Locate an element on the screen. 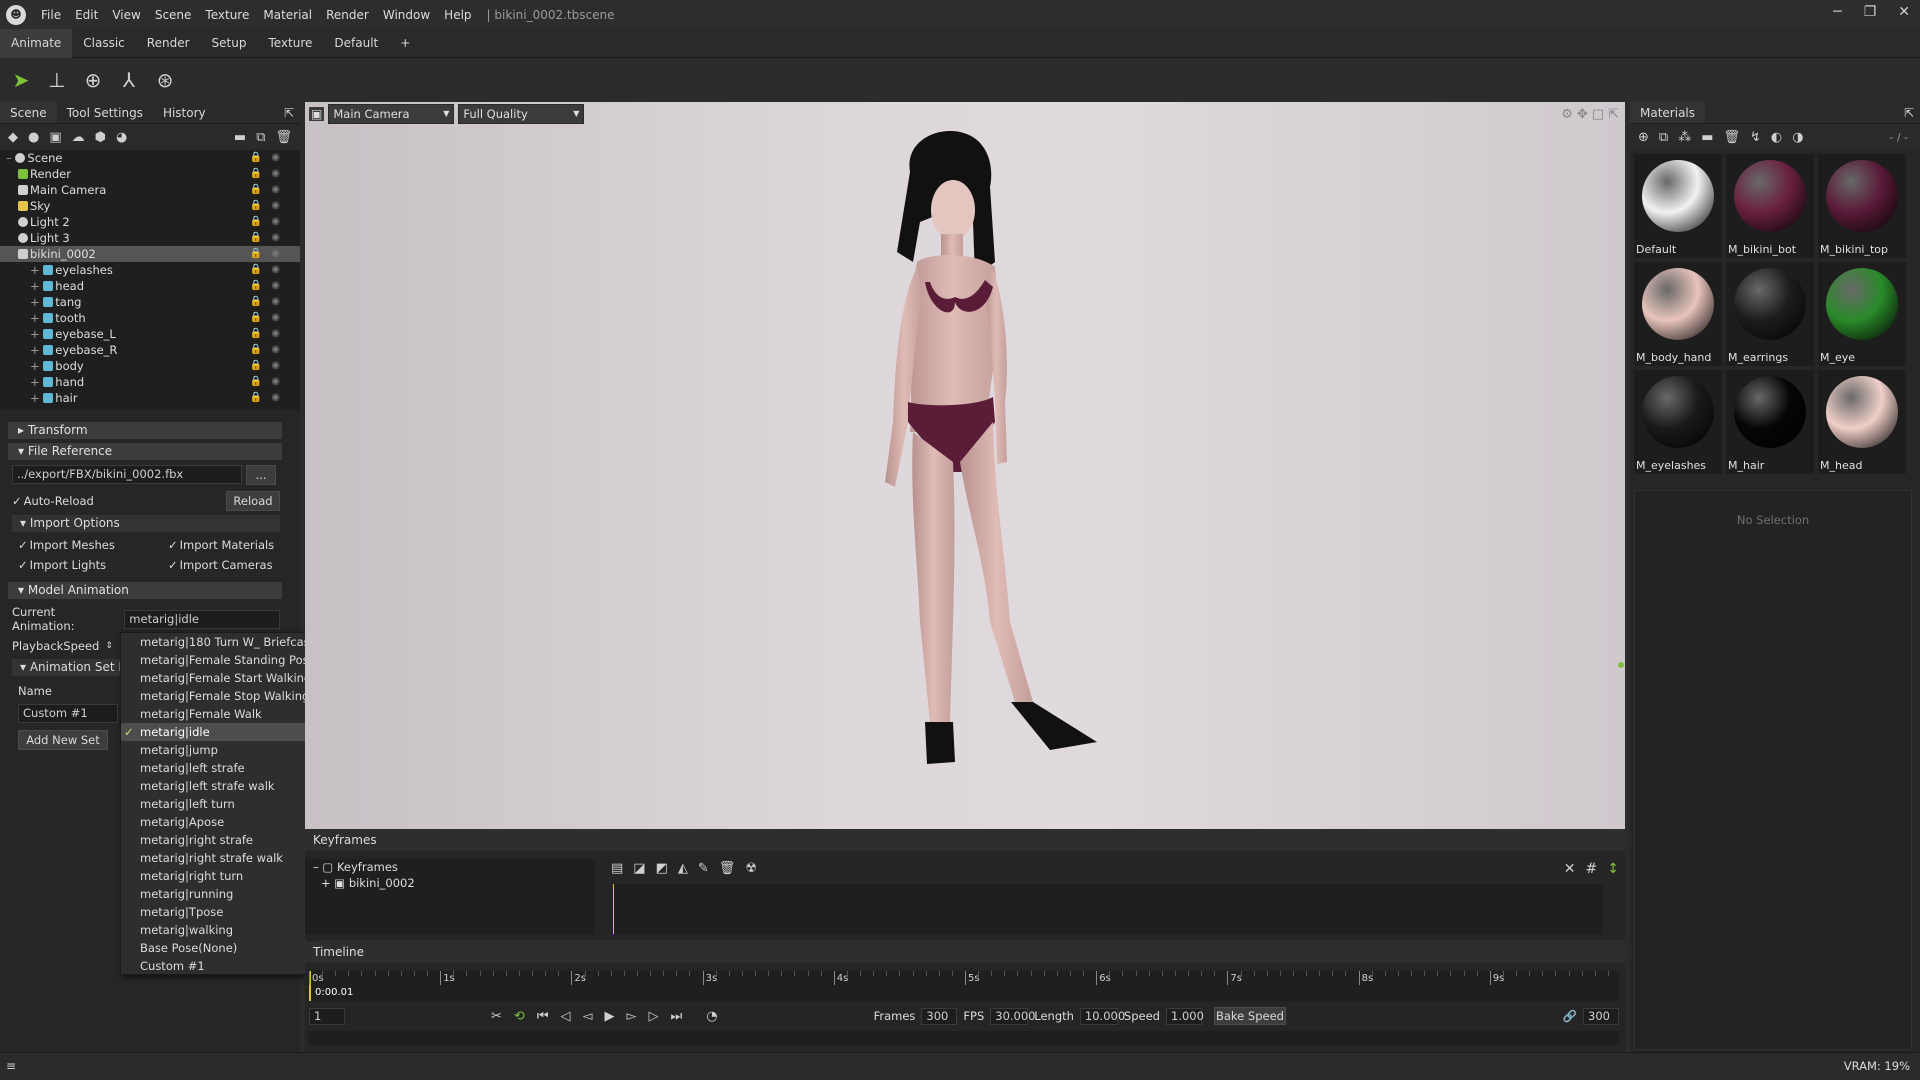  add-light-icon: ● is located at coordinates (33, 137).